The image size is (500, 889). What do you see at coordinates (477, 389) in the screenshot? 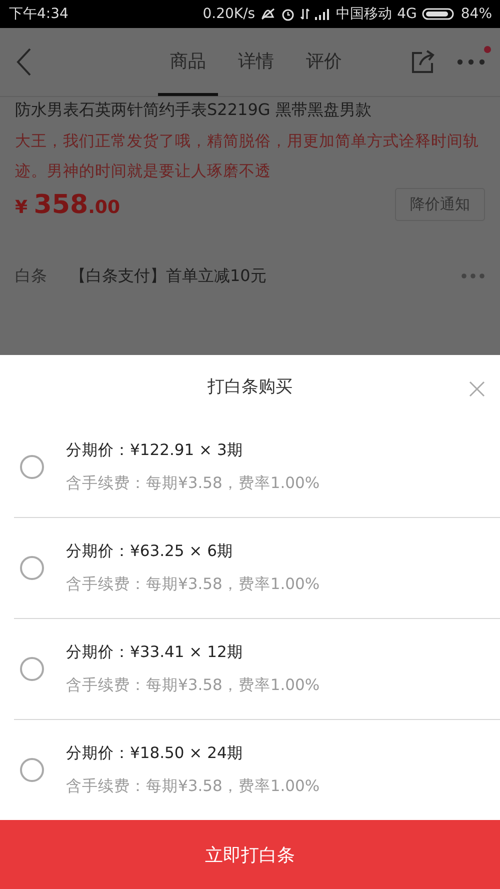
I see `close-icon` at bounding box center [477, 389].